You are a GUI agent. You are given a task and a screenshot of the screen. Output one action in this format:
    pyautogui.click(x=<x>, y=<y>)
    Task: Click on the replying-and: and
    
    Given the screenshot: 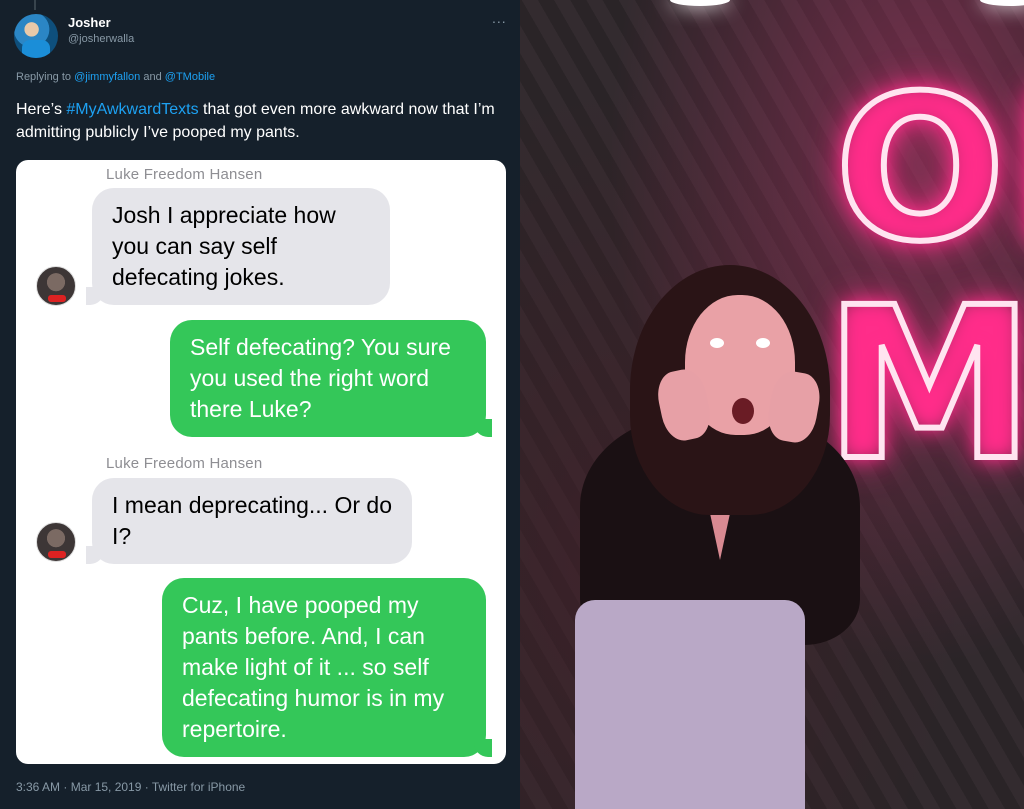 What is the action you would take?
    pyautogui.click(x=152, y=77)
    